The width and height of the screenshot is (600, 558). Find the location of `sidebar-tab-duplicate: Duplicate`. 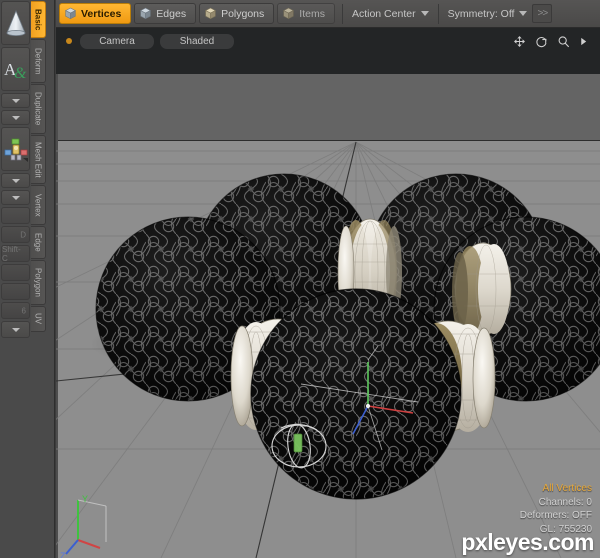

sidebar-tab-duplicate: Duplicate is located at coordinates (38, 109).